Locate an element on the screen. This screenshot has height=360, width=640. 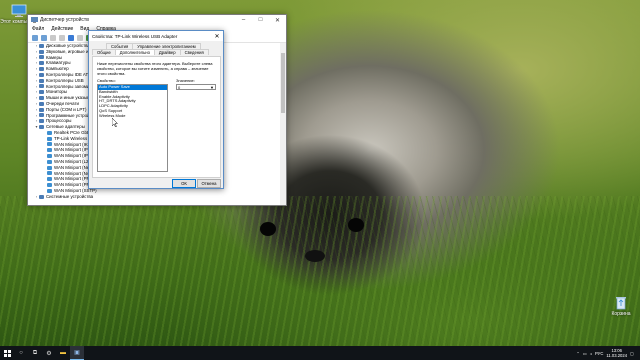
language-indicator: РУС is located at coordinates (599, 353).